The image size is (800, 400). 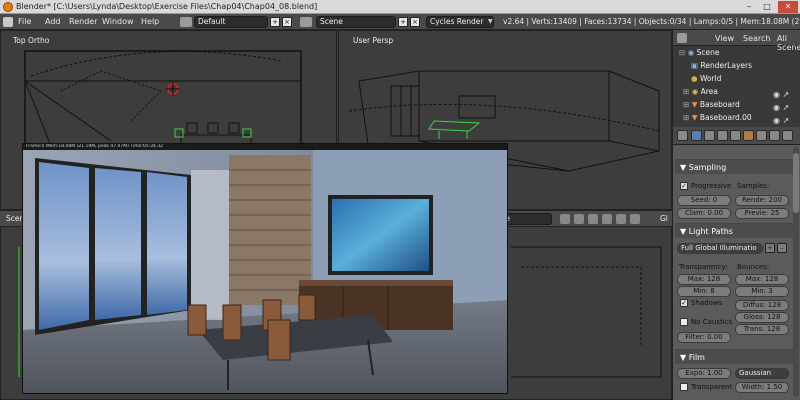 What do you see at coordinates (712, 387) in the screenshot?
I see `transparent-label: Transparent` at bounding box center [712, 387].